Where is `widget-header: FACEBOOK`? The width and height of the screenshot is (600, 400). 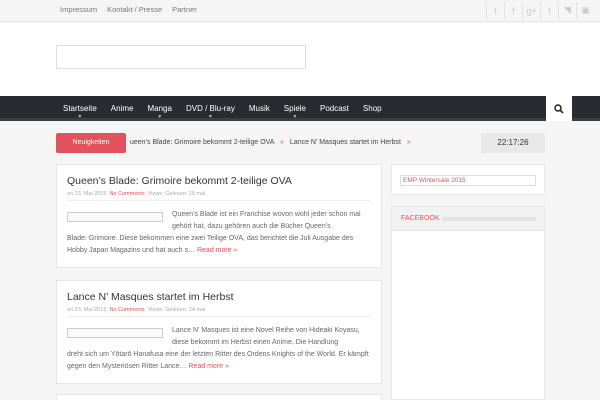
widget-header: FACEBOOK is located at coordinates (468, 219).